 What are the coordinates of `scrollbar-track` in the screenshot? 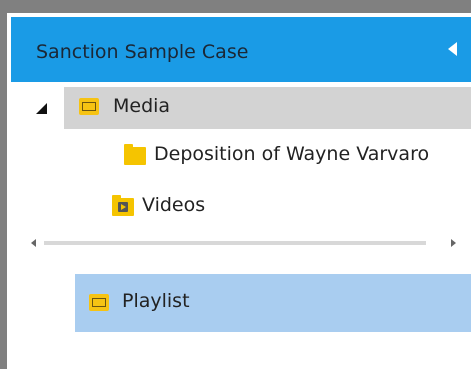 It's located at (235, 243).